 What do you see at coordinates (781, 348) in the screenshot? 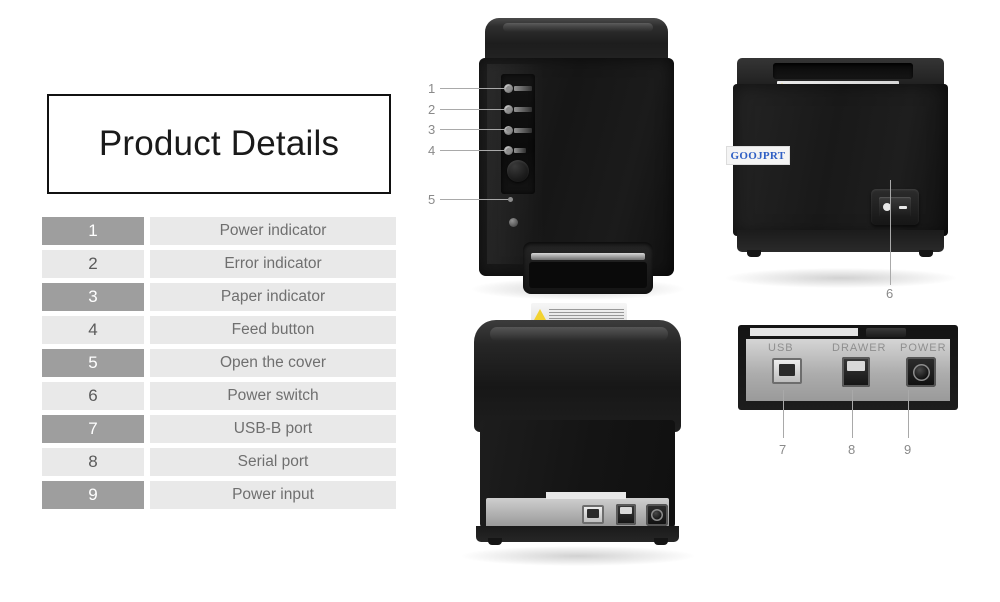
I see `usb-caption: USB` at bounding box center [781, 348].